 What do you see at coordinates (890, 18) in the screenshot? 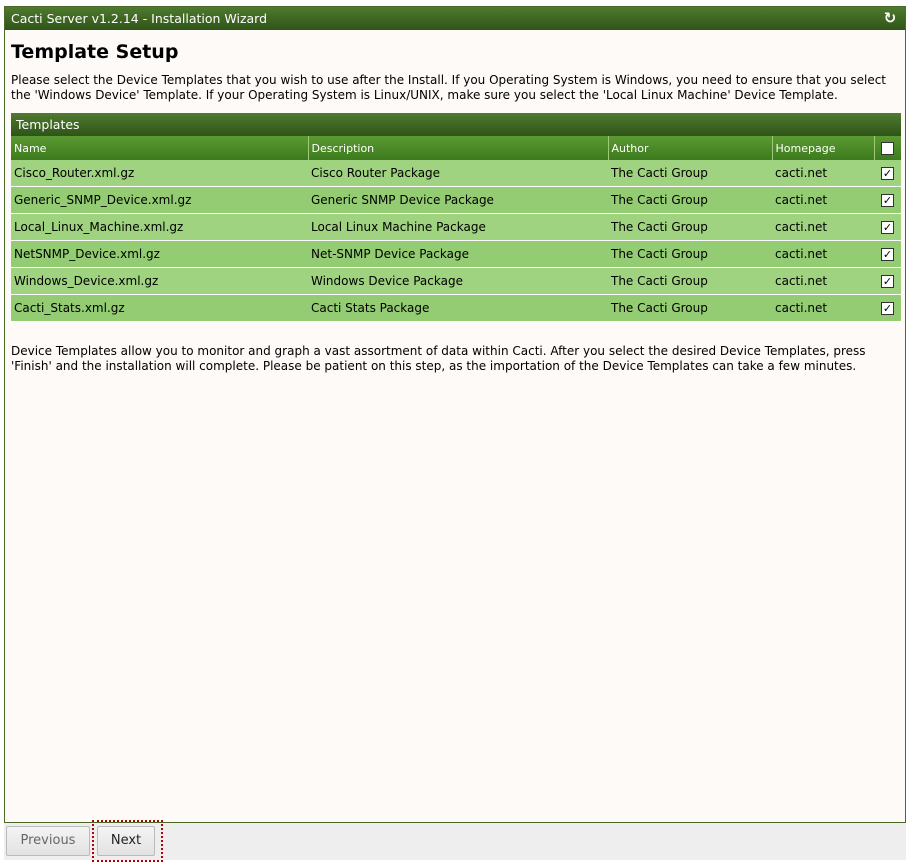
I see `refresh-icon: ↻` at bounding box center [890, 18].